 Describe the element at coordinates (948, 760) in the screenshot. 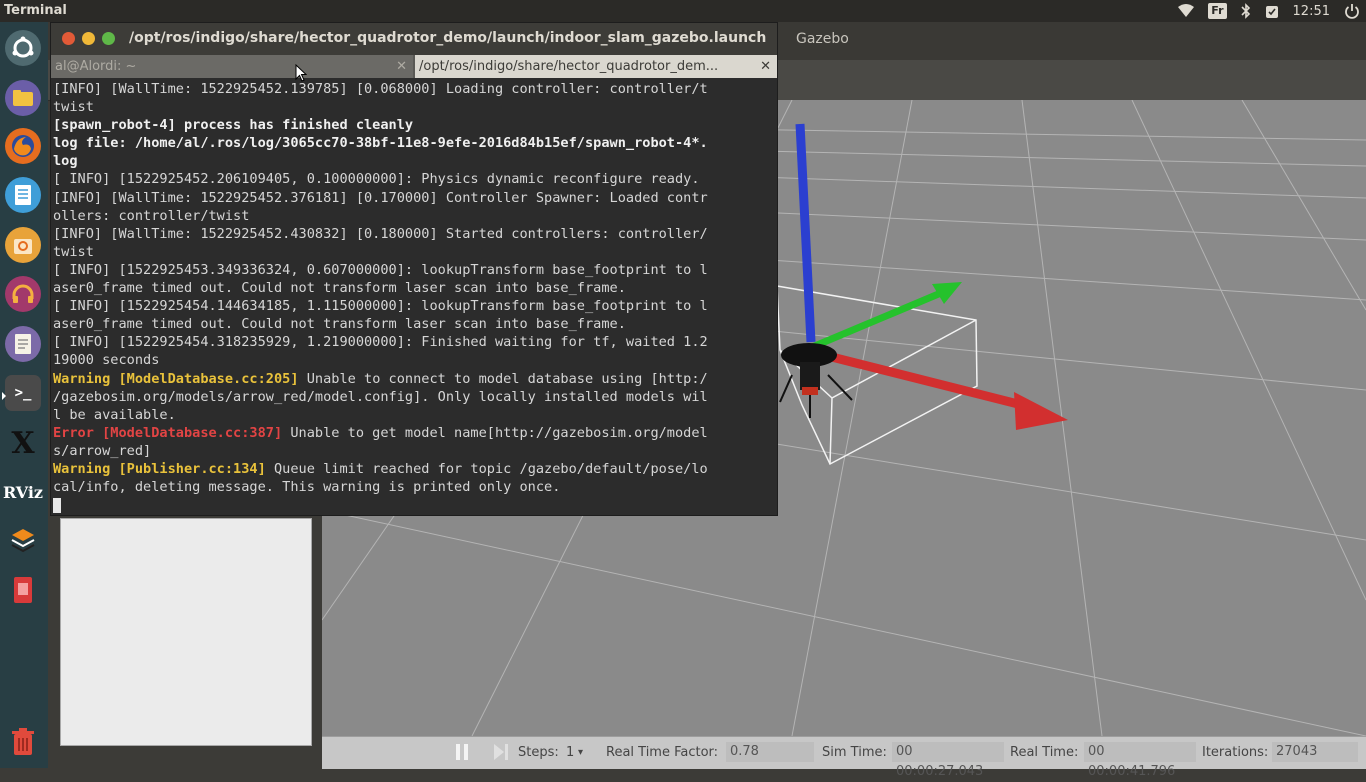

I see `sim-time-value: 00 00:00:27.043` at that location.